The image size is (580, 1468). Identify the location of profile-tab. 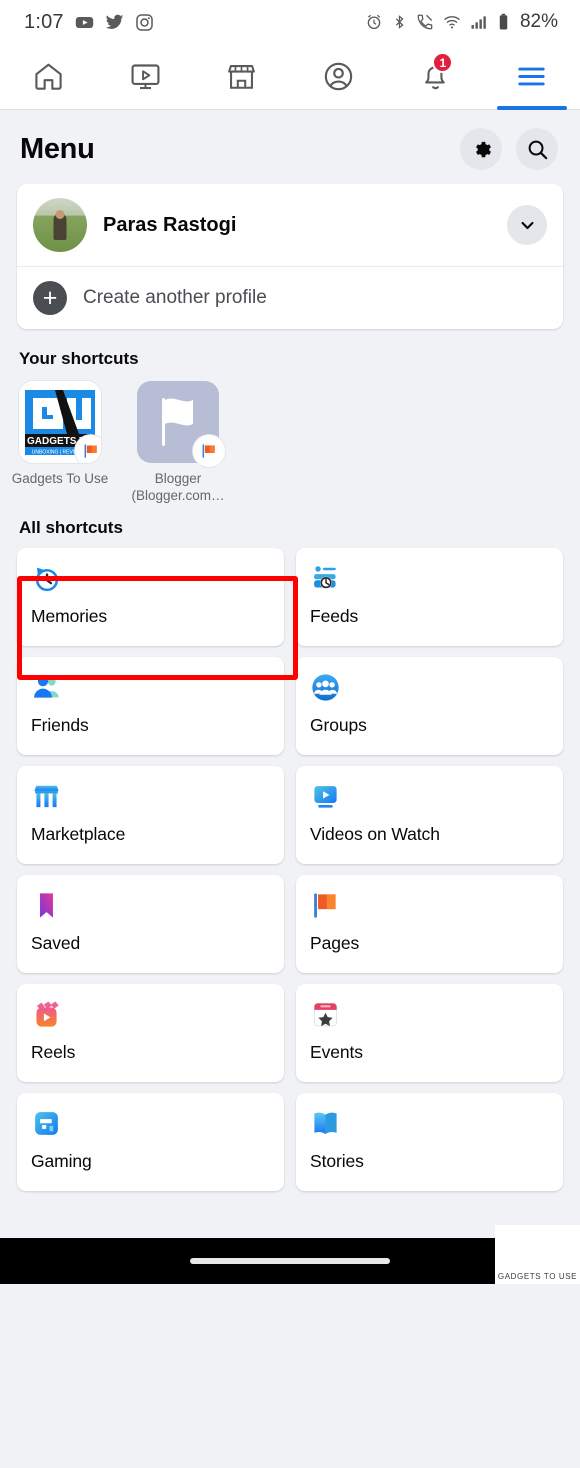
(338, 76).